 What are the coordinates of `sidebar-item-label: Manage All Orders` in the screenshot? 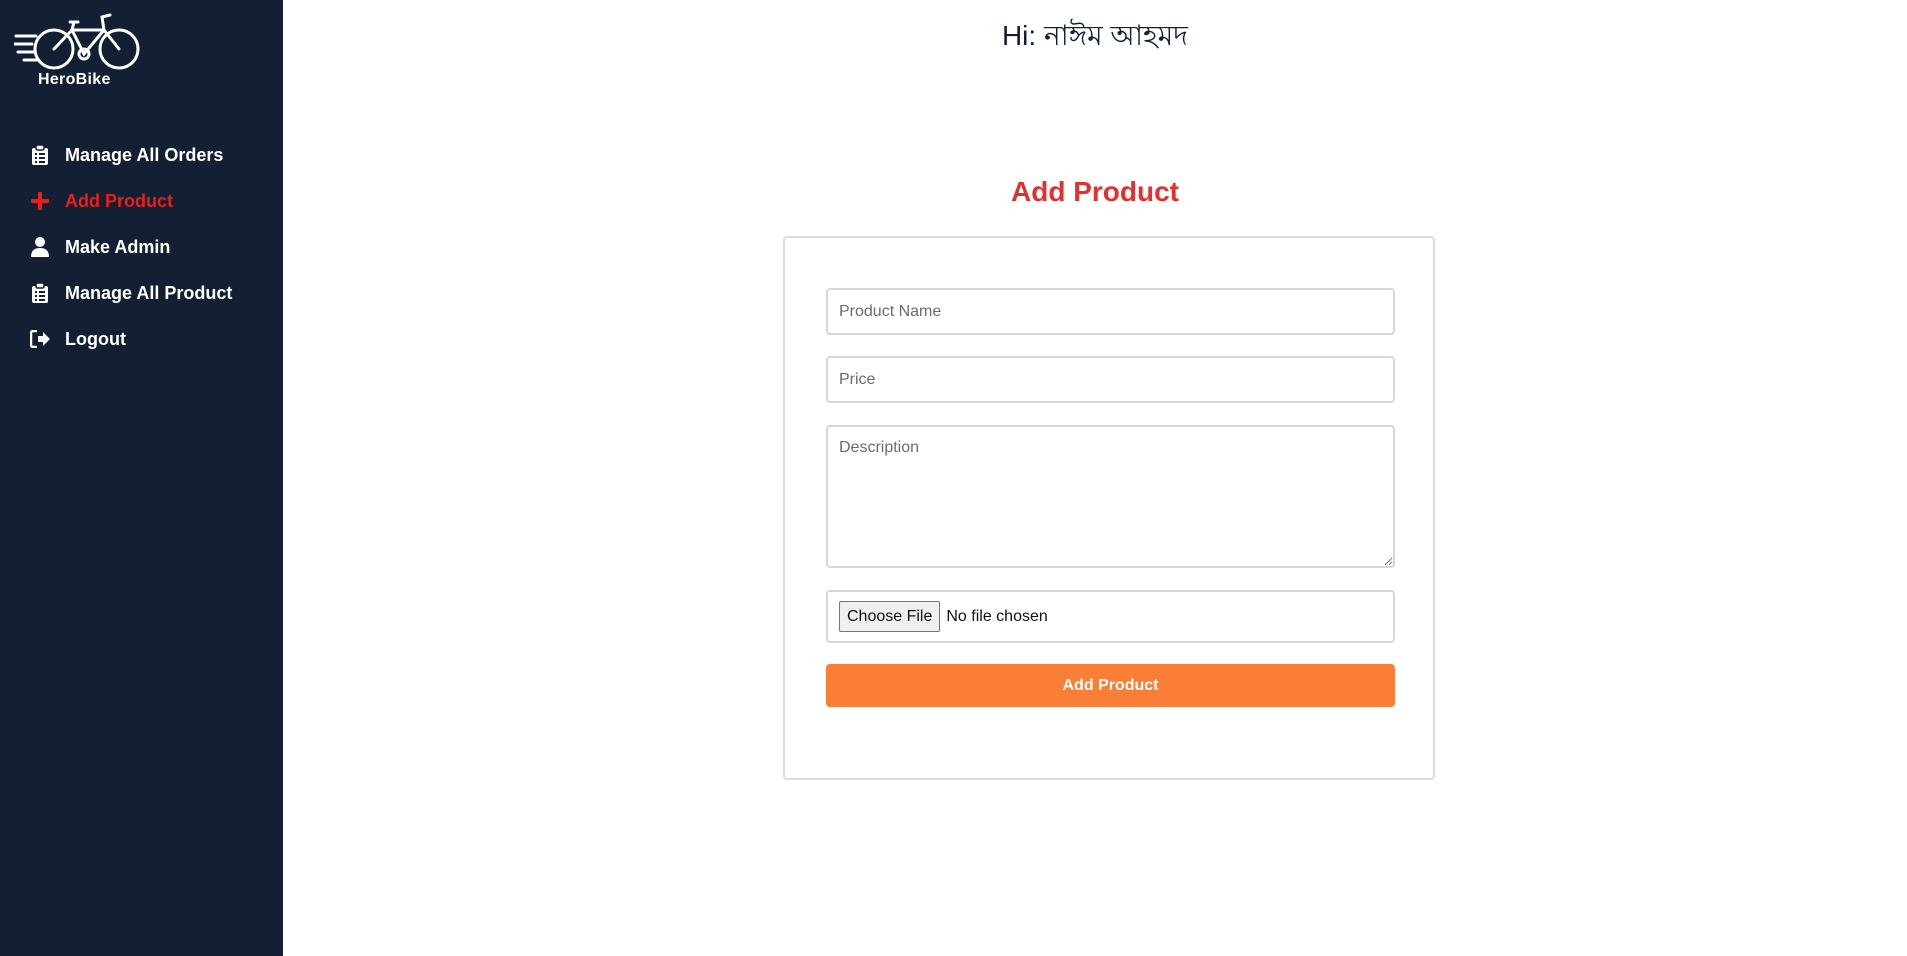 It's located at (144, 154).